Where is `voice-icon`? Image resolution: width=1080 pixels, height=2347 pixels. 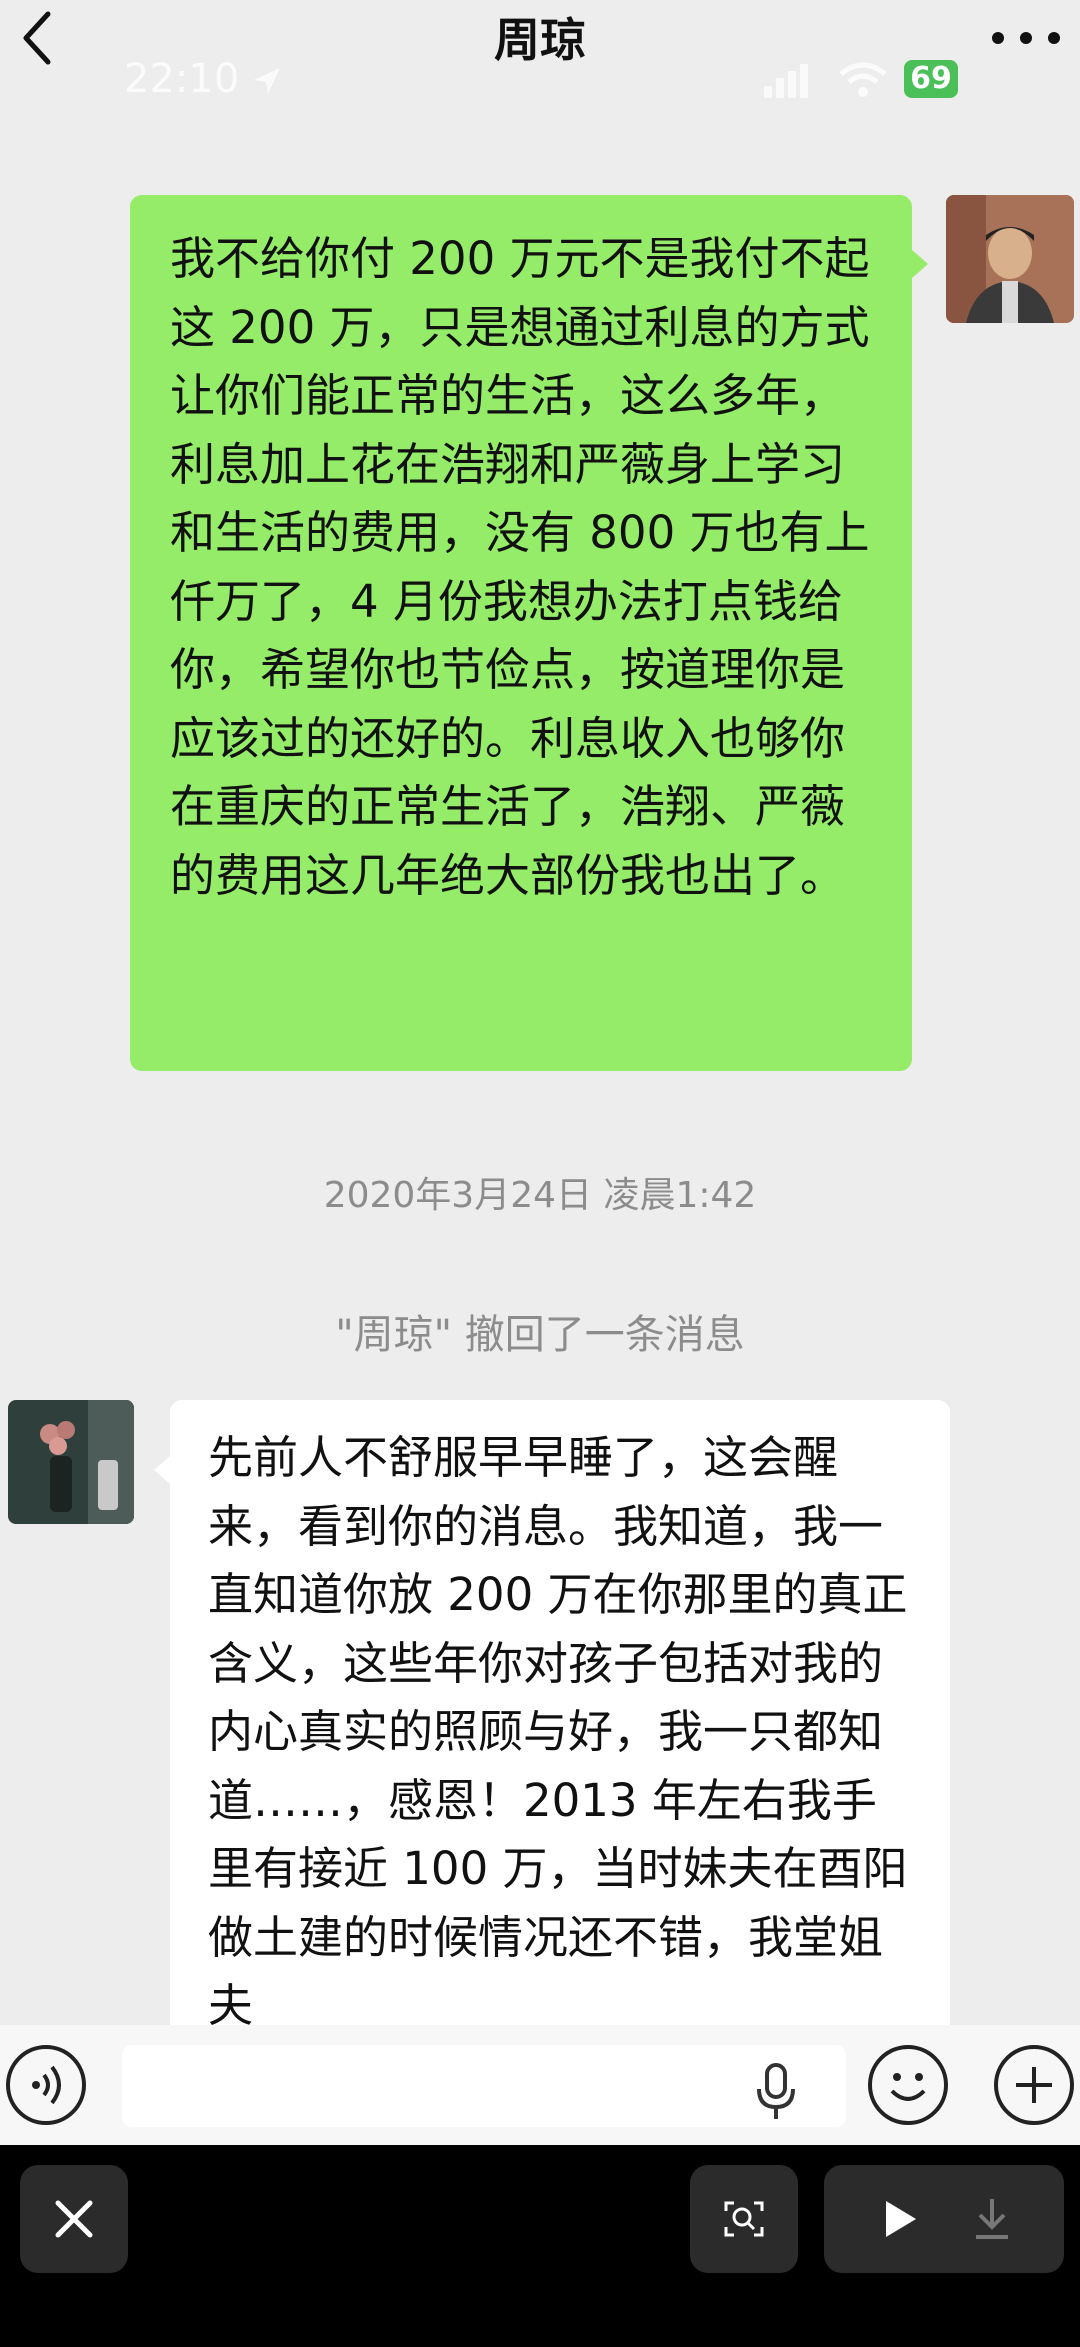 voice-icon is located at coordinates (46, 2085).